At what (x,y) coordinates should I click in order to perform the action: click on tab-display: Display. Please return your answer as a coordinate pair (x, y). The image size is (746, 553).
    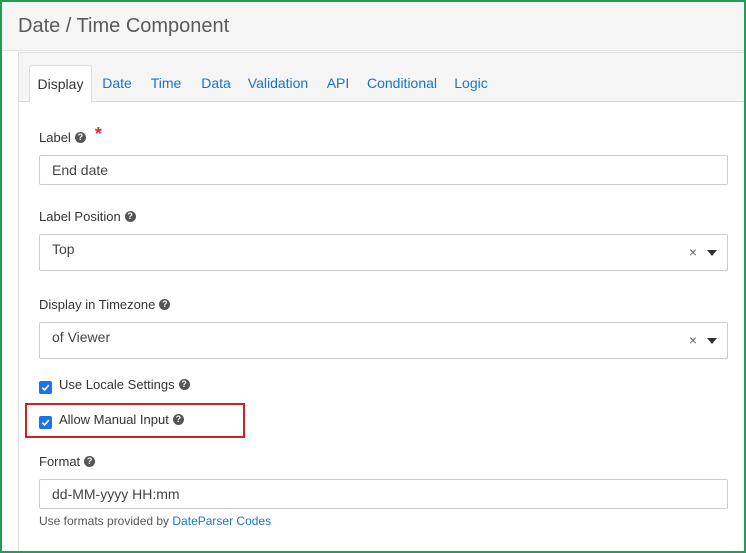
    Looking at the image, I should click on (60, 84).